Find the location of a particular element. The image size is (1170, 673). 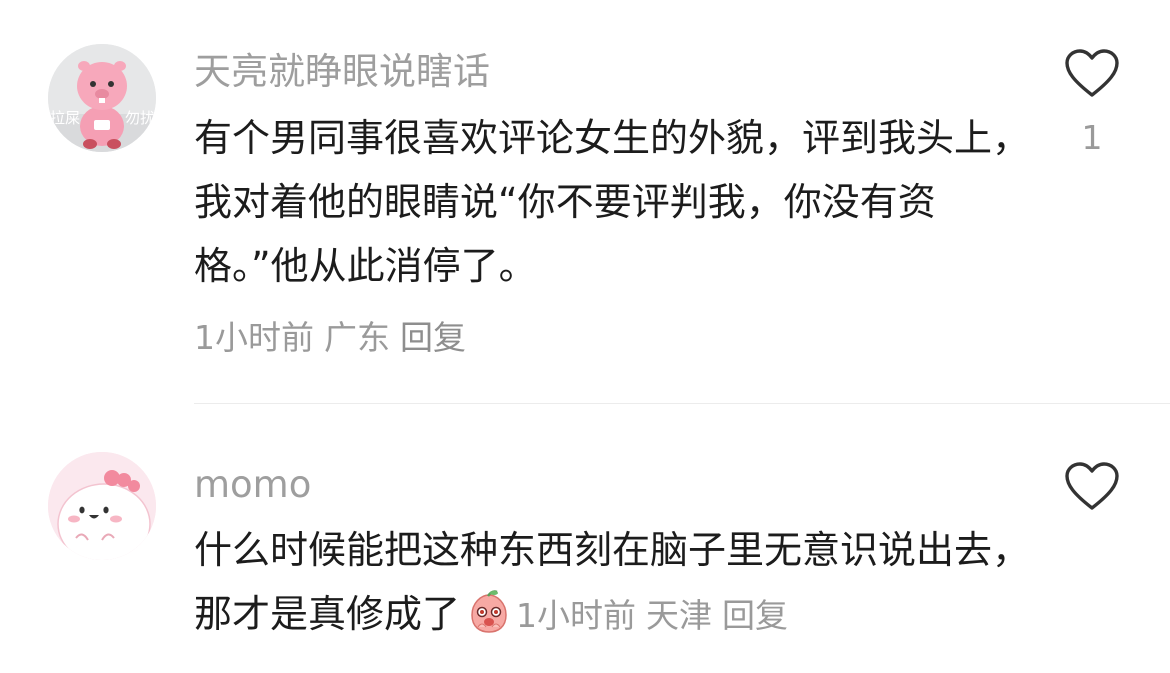

pink-beaver-avatar-icon: 拉屎 勿扰 is located at coordinates (102, 98).